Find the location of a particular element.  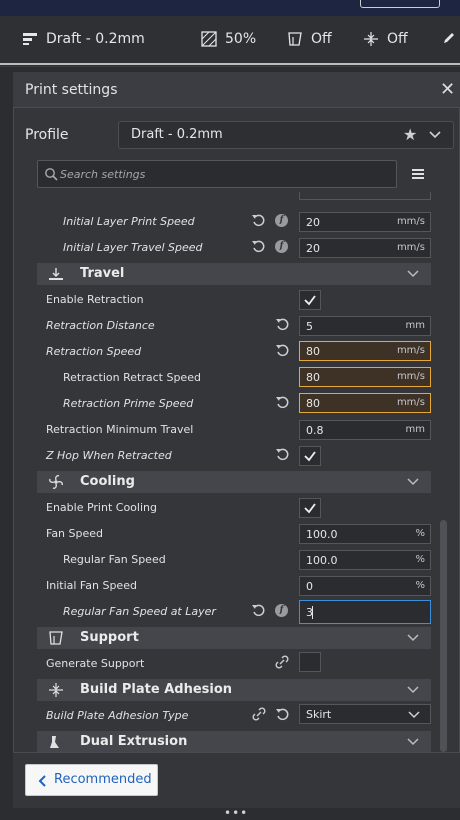

fan-icon is located at coordinates (56, 482).